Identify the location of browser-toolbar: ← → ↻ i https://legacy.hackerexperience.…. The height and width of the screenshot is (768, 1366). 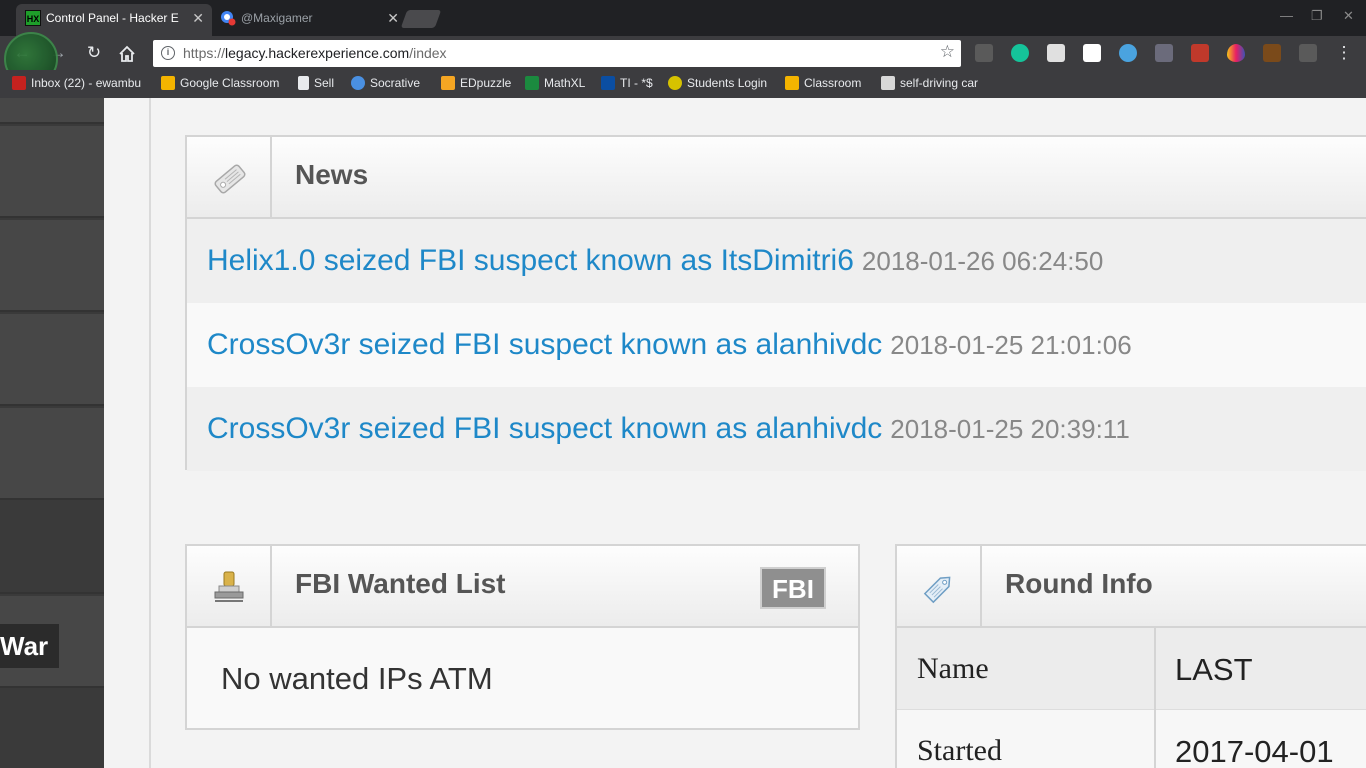
(683, 53).